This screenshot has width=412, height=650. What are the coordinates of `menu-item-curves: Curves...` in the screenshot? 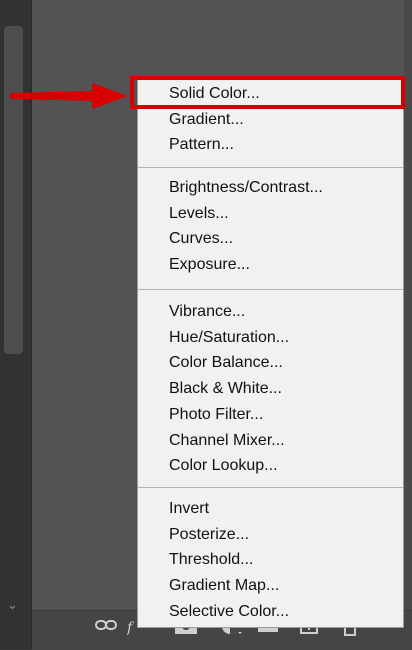 It's located at (201, 239).